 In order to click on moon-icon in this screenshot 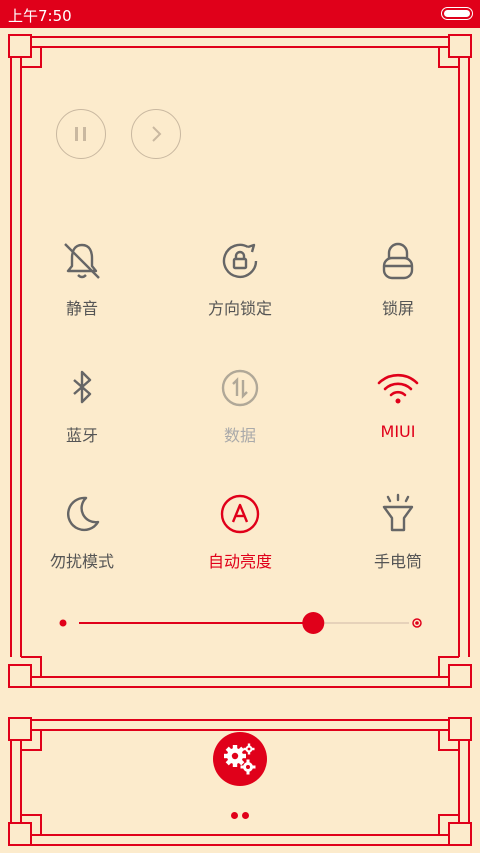, I will do `click(83, 514)`.